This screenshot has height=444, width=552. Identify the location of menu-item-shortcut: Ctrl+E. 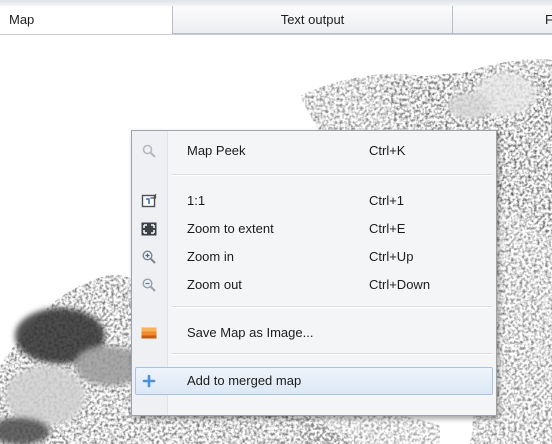
(387, 228).